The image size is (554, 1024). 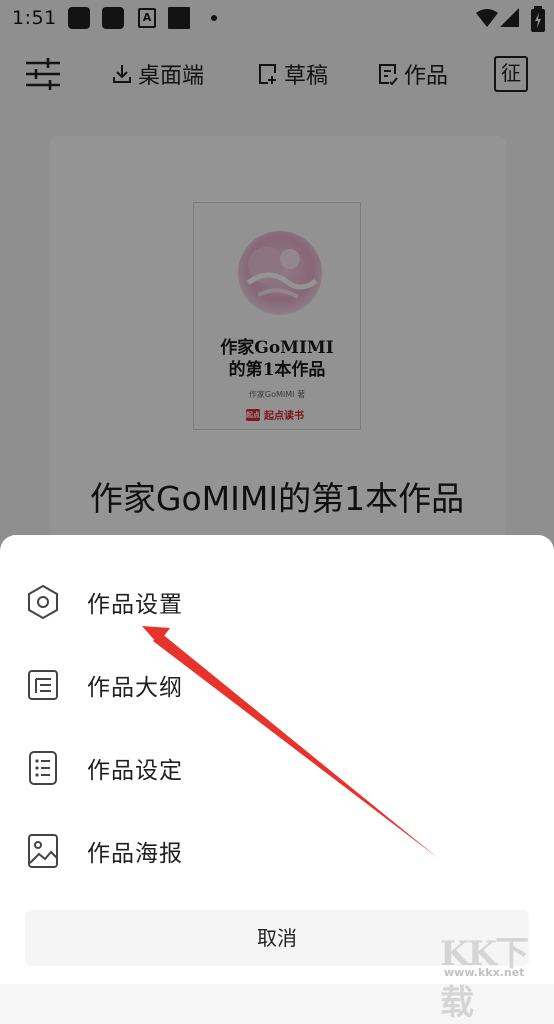 I want to click on watermark-url: www.kkx.net, so click(x=484, y=972).